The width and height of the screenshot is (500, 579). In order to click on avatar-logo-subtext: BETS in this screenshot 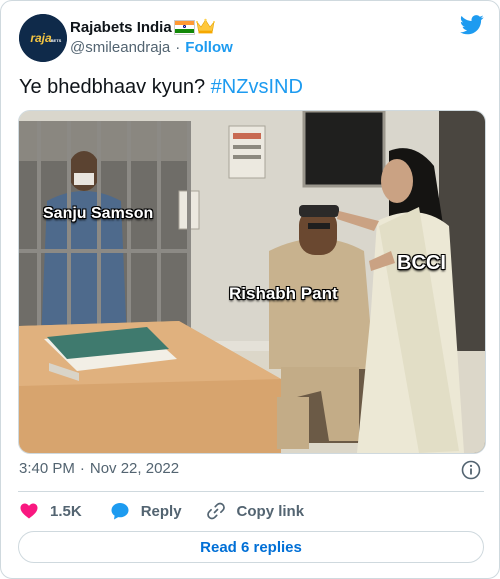, I will do `click(56, 40)`.